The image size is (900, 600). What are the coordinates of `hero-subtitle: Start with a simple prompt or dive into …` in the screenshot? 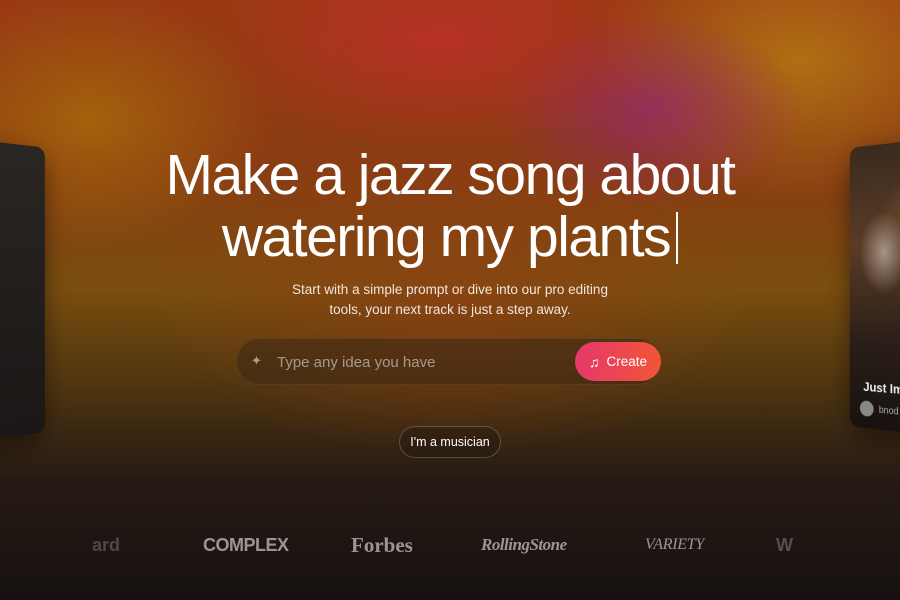 It's located at (450, 300).